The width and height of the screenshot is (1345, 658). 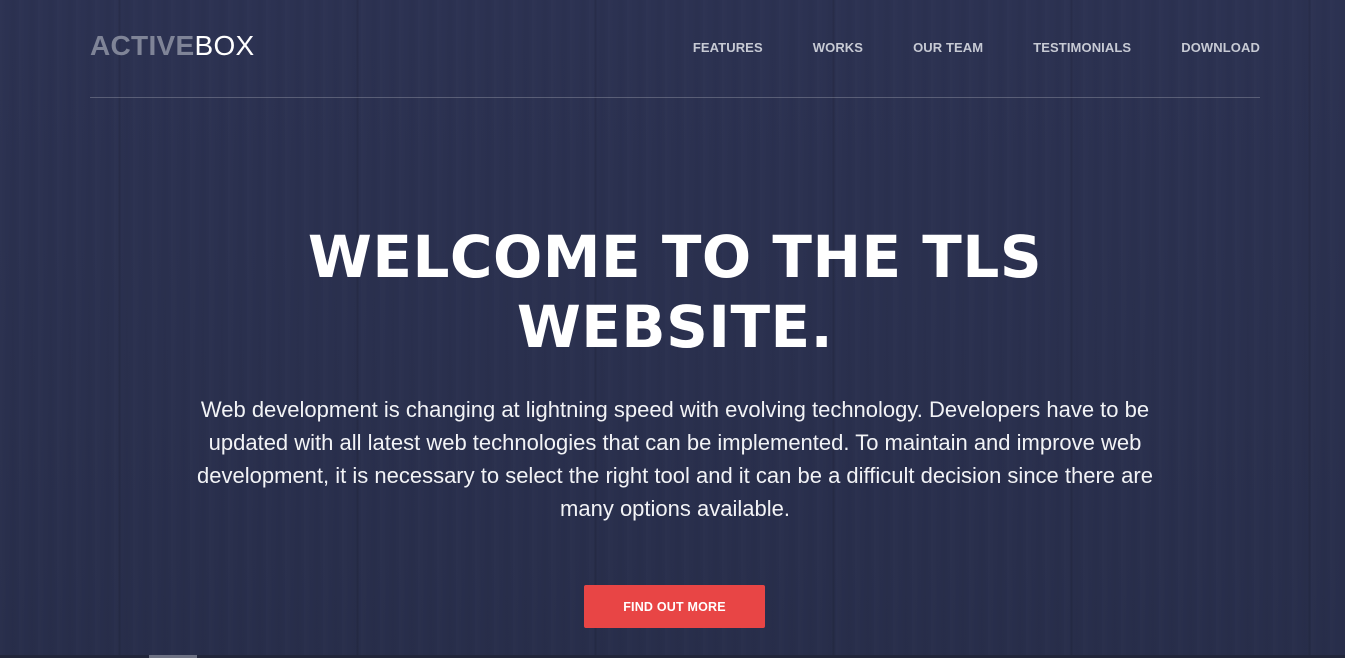 What do you see at coordinates (1082, 47) in the screenshot?
I see `nav-item-testimonials: TESTIMONIALS` at bounding box center [1082, 47].